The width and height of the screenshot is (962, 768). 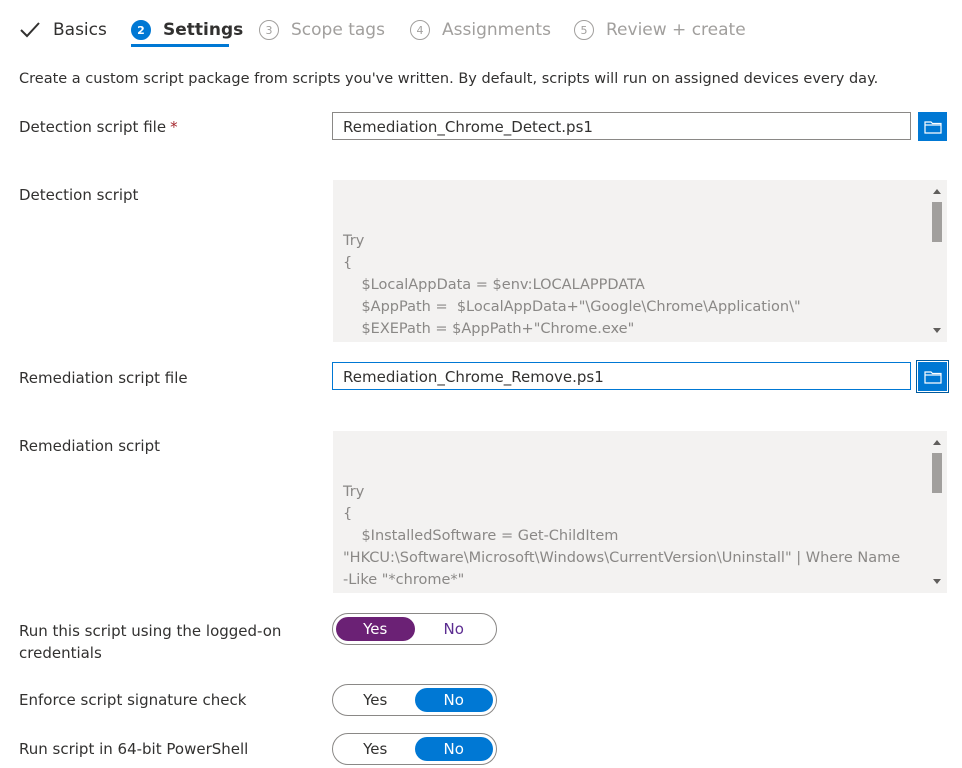 I want to click on remediation-script-scrollbar, so click(x=937, y=512).